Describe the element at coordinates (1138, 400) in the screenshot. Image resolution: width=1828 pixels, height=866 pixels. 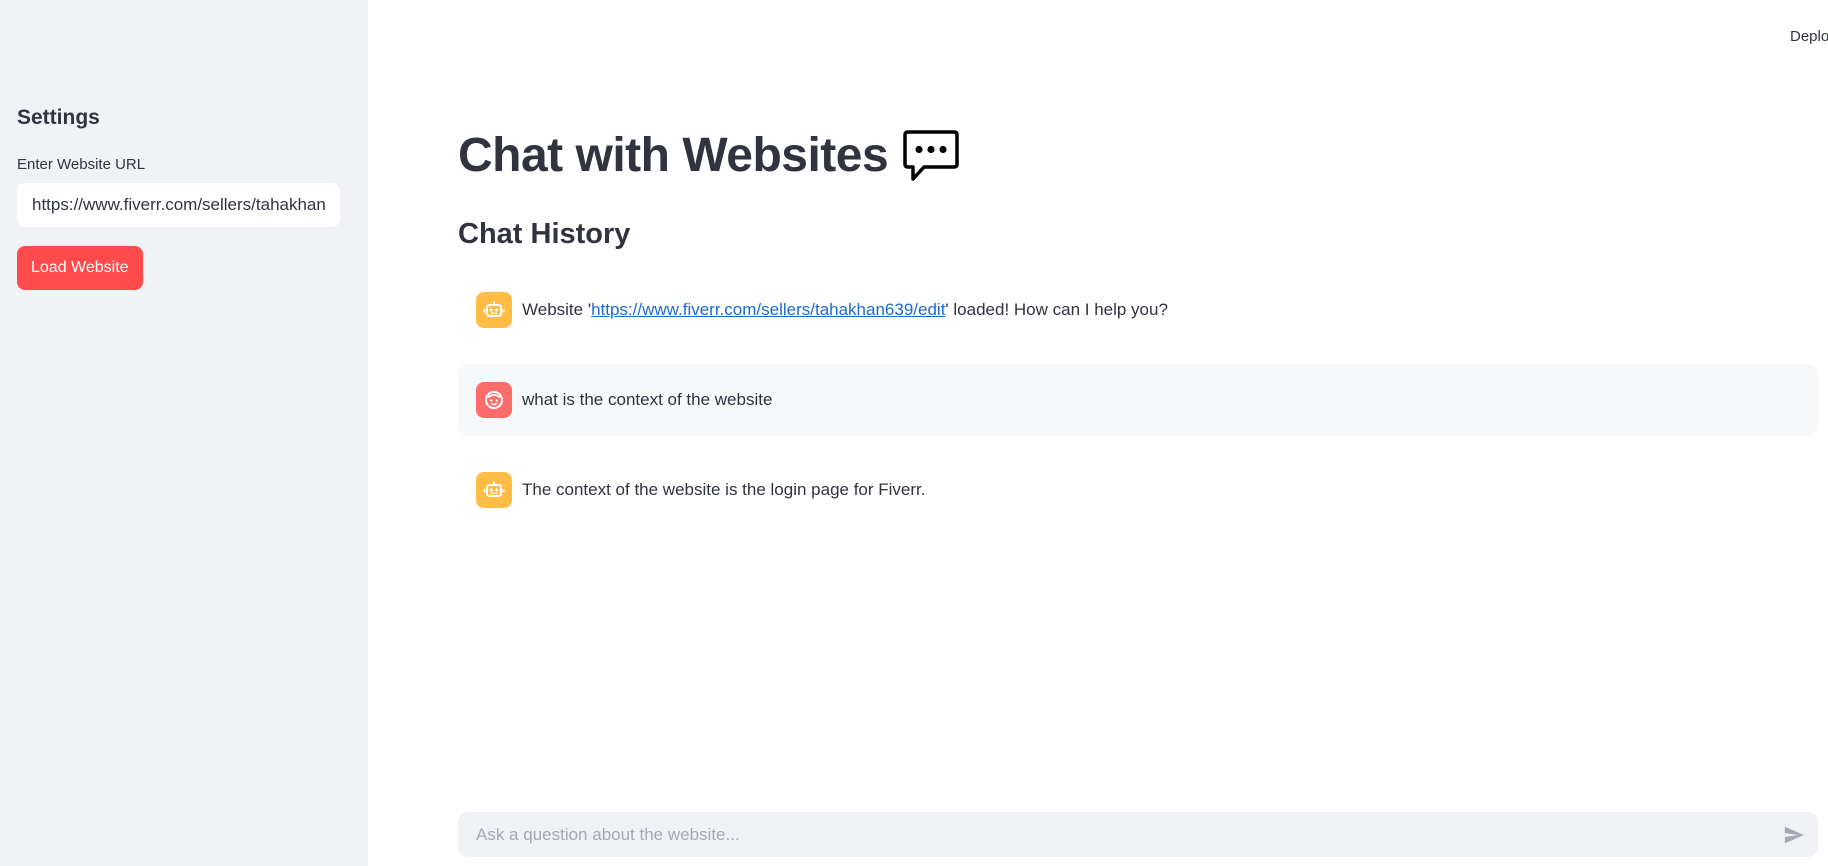
I see `chat-message-user: what is the context of the website` at that location.